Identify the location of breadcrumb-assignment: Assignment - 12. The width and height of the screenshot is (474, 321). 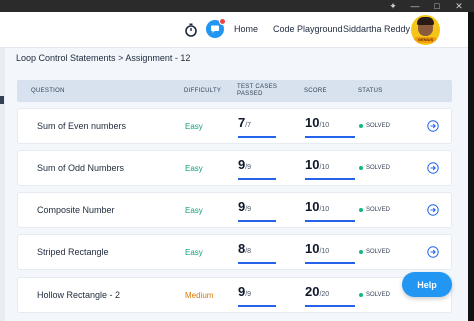
(157, 58).